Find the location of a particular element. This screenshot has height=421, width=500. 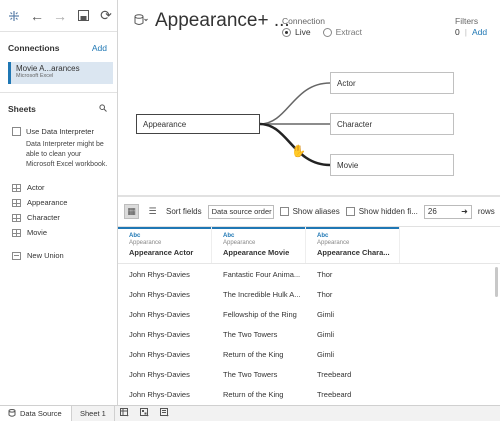

show-aliases-option: Show aliases is located at coordinates (309, 211).